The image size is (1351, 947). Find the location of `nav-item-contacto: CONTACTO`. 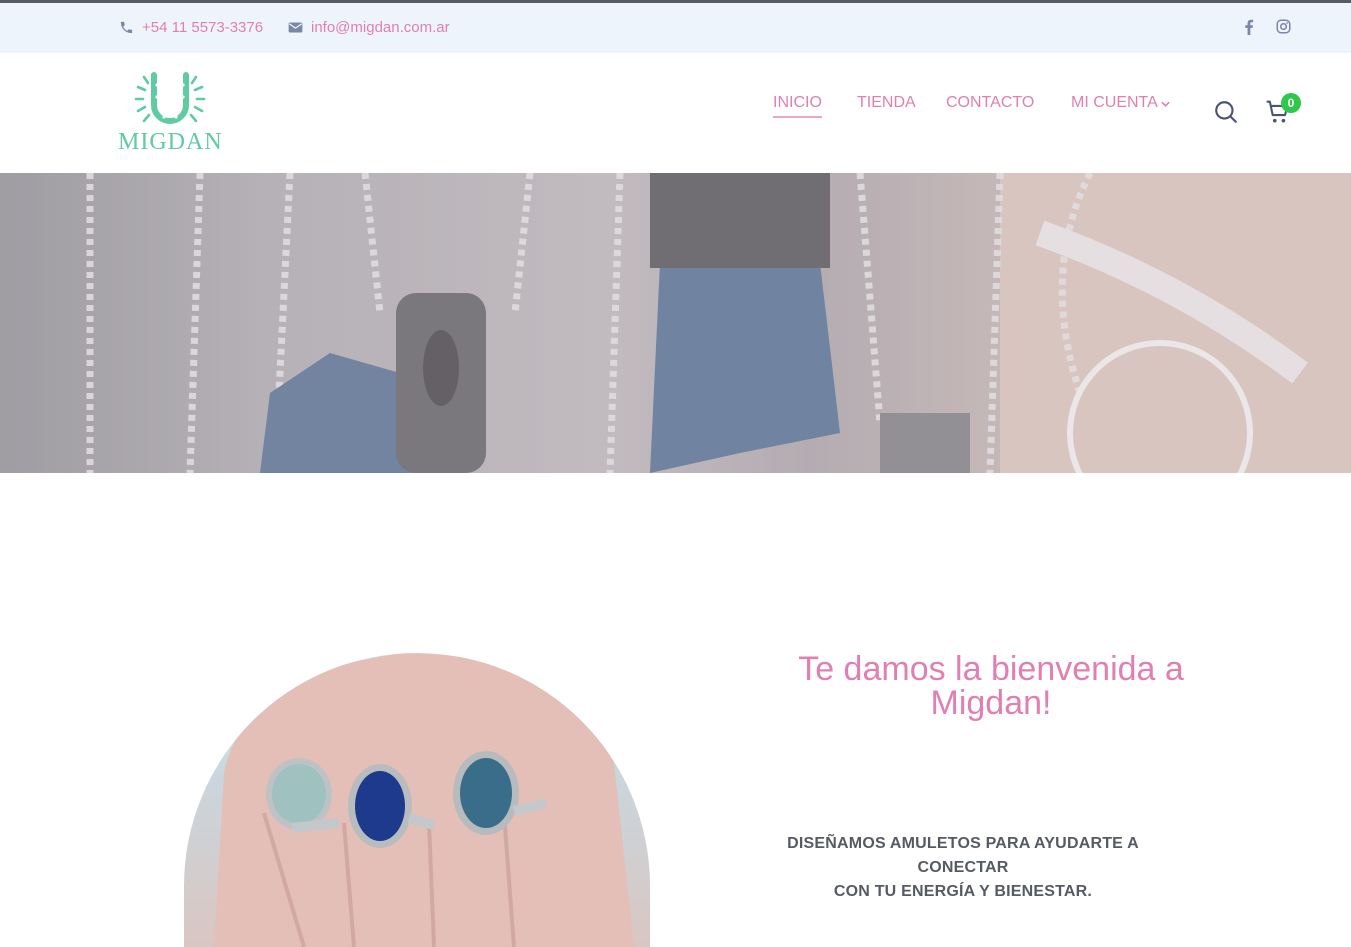

nav-item-contacto: CONTACTO is located at coordinates (990, 103).